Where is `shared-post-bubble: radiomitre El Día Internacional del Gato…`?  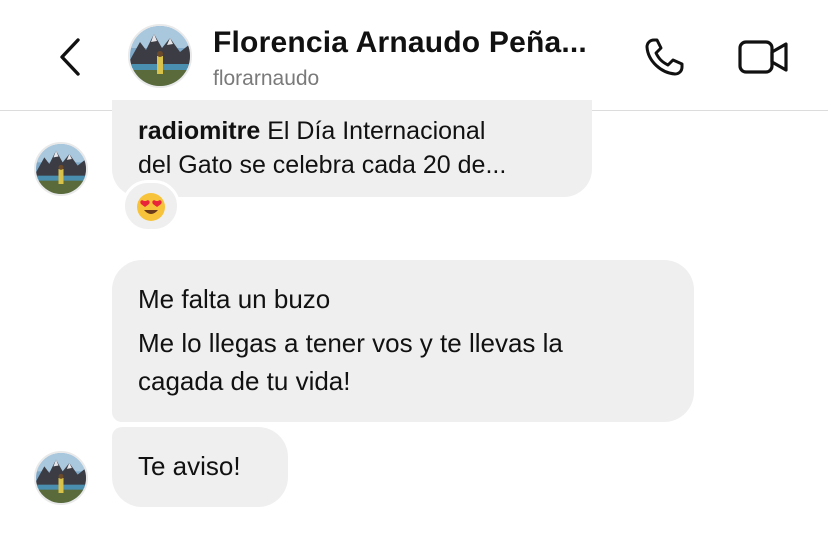 shared-post-bubble: radiomitre El Día Internacional del Gato… is located at coordinates (352, 148).